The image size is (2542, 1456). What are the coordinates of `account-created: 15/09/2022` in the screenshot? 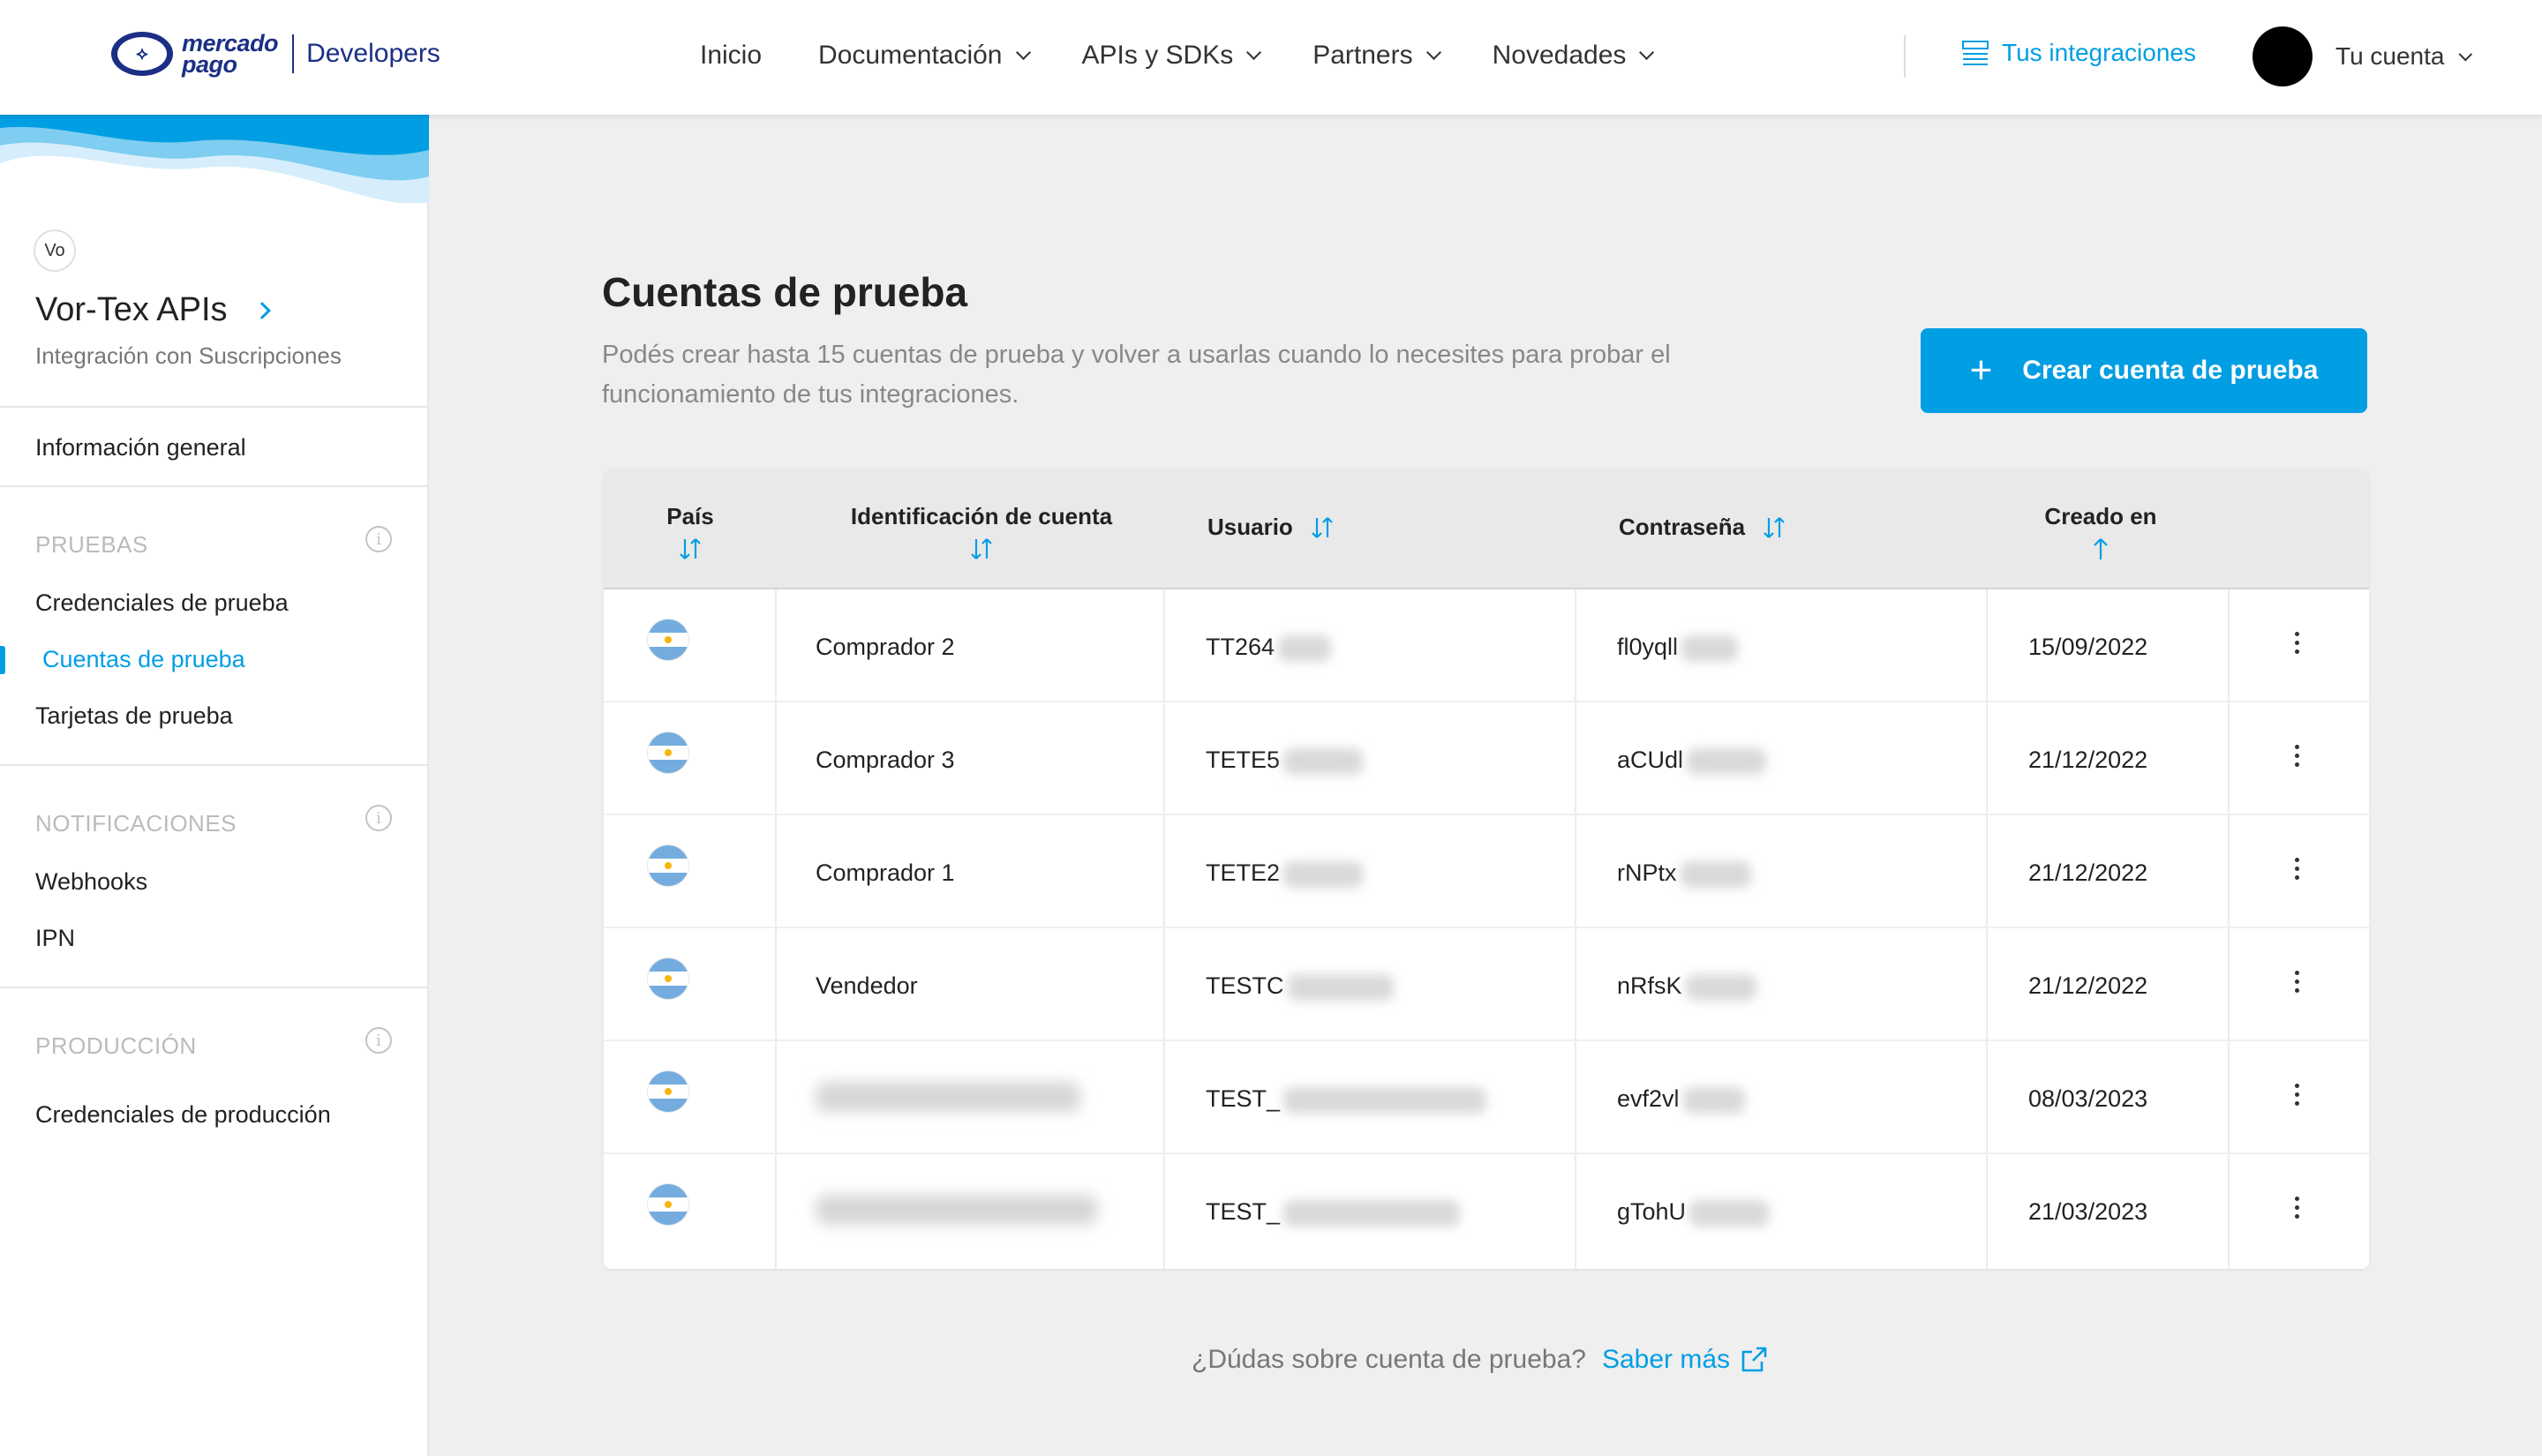 It's located at (2088, 647).